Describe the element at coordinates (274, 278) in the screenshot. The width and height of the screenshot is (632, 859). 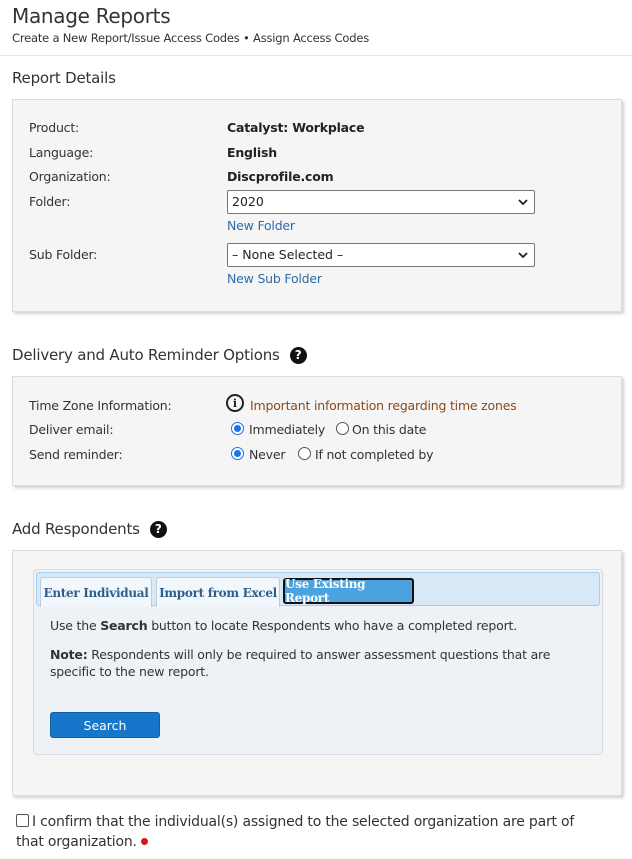
I see `new-sub-folder-link: New Sub Folder` at that location.